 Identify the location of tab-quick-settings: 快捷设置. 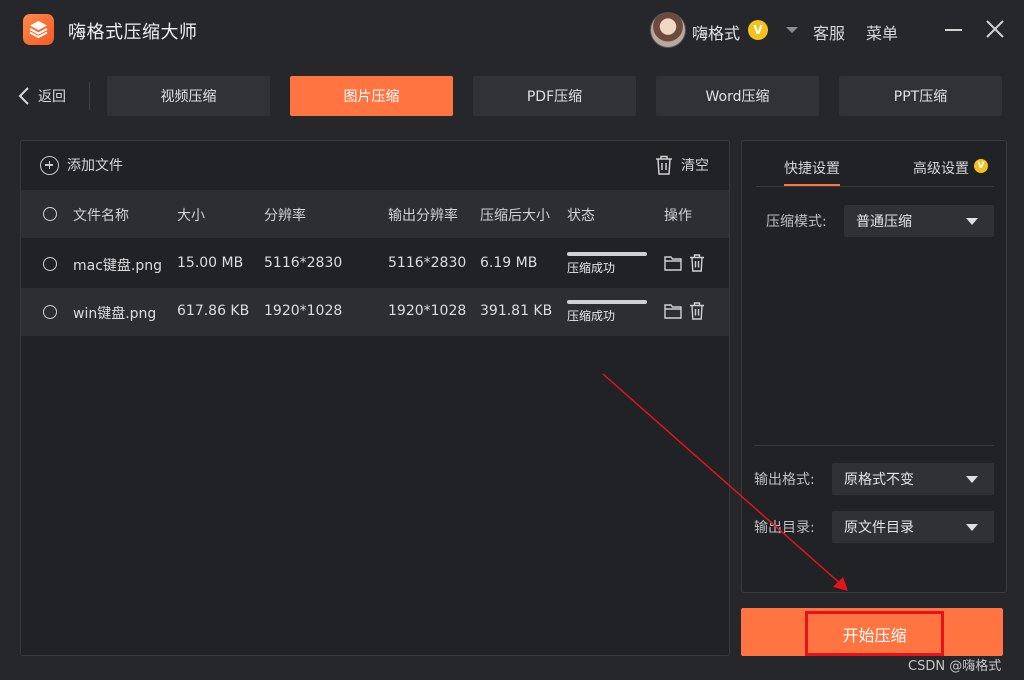
(812, 168).